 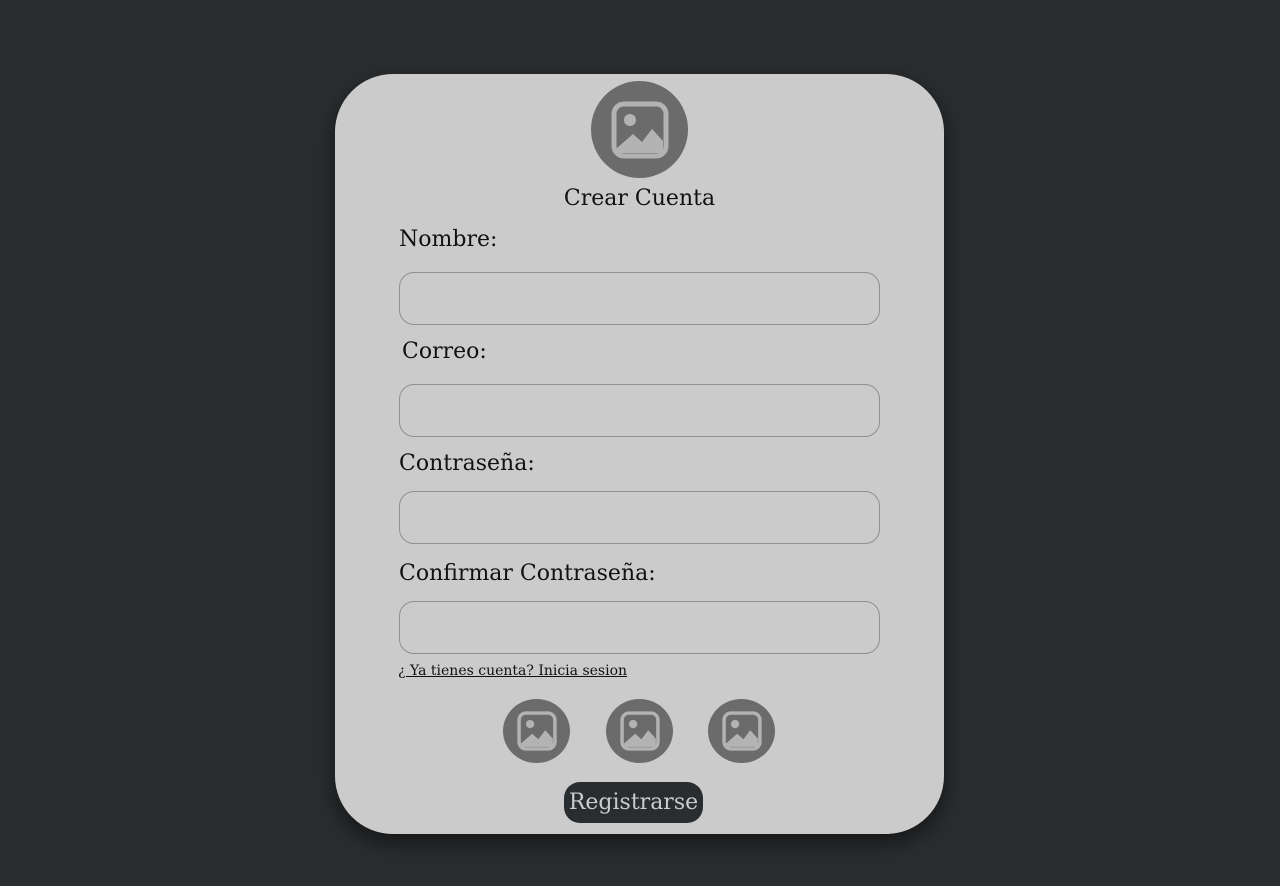 I want to click on page-title: Crear Cuenta, so click(x=639, y=198).